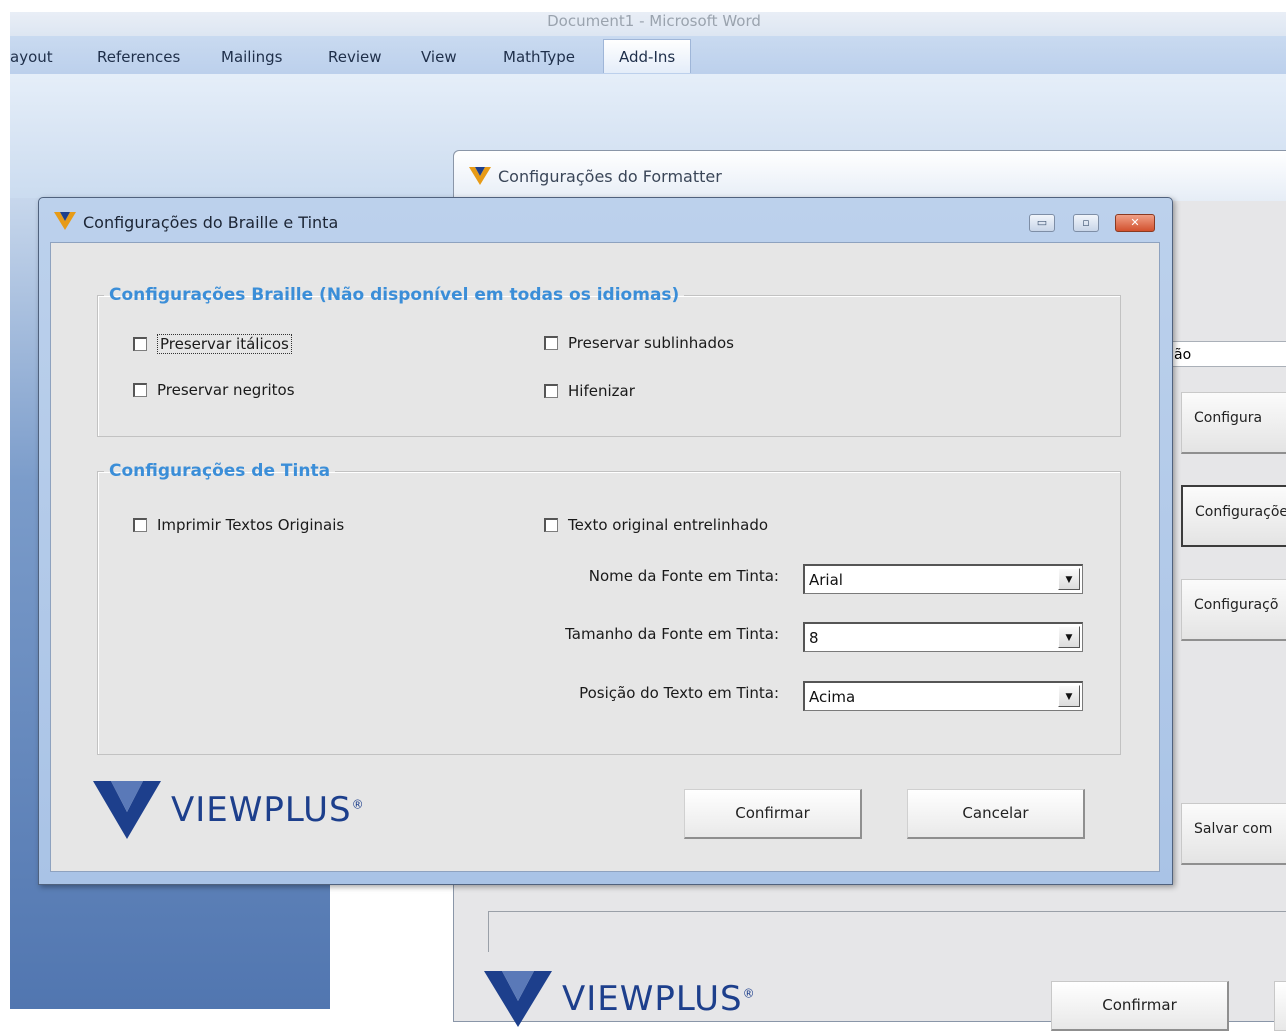 Image resolution: width=1286 pixels, height=1031 pixels. I want to click on interlined-text-checkbox: Texto original entrelinhado, so click(656, 525).